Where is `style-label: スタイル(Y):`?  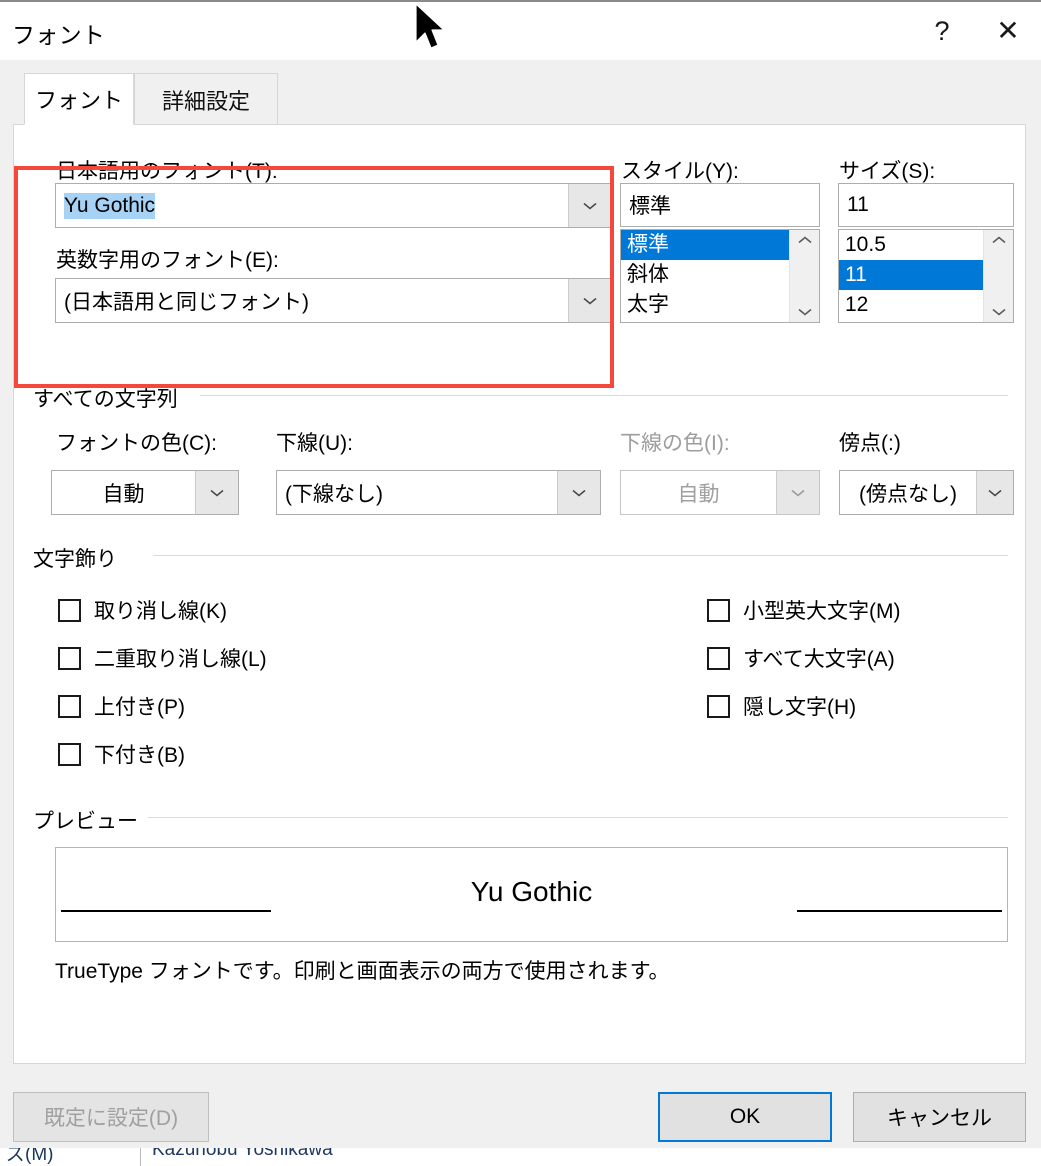
style-label: スタイル(Y): is located at coordinates (680, 171).